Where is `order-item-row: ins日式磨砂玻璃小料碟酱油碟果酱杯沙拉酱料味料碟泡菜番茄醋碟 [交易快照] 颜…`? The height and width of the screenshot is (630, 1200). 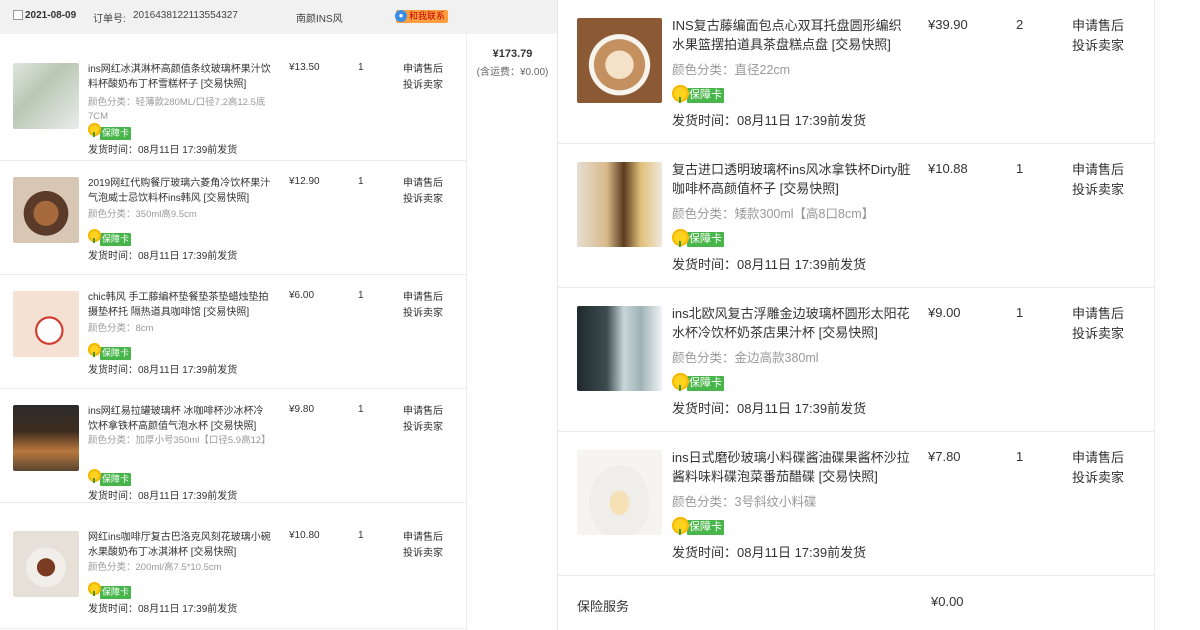 order-item-row: ins日式磨砂玻璃小料碟酱油碟果酱杯沙拉酱料味料碟泡菜番茄醋碟 [交易快照] 颜… is located at coordinates (856, 504).